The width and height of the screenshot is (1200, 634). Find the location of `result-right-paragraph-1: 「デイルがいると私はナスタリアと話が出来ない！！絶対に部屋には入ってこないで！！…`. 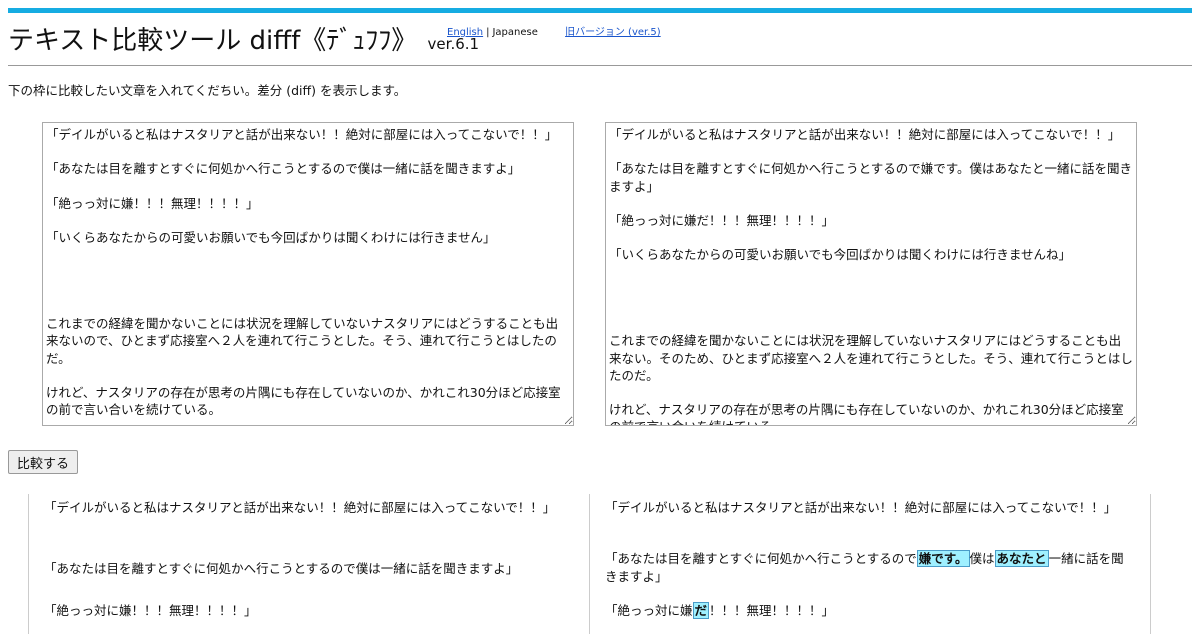

result-right-paragraph-1: 「デイルがいると私はナスタリアと話が出来ない！！絶対に部屋には入ってこないで！！… is located at coordinates (861, 507).